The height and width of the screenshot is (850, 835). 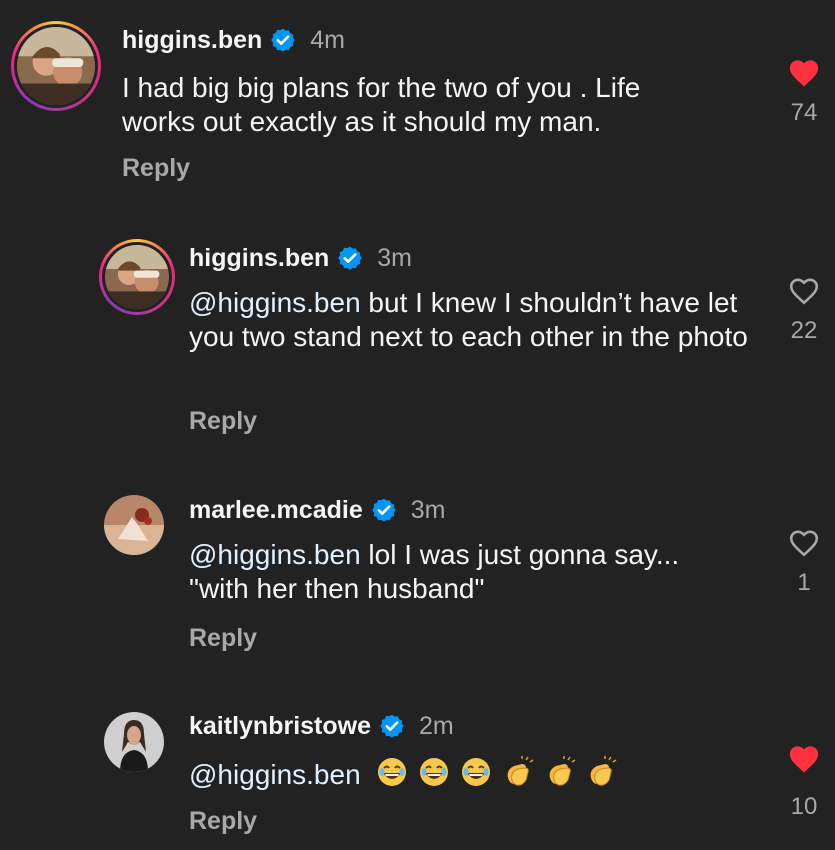 I want to click on username: marlee.mcadie, so click(x=276, y=510).